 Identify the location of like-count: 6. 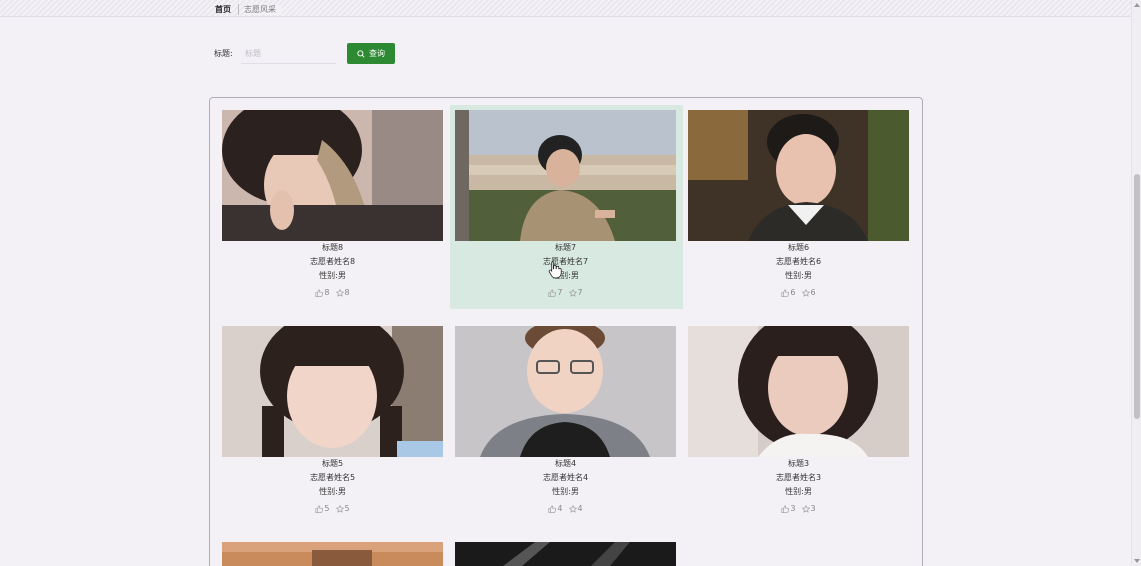
(788, 293).